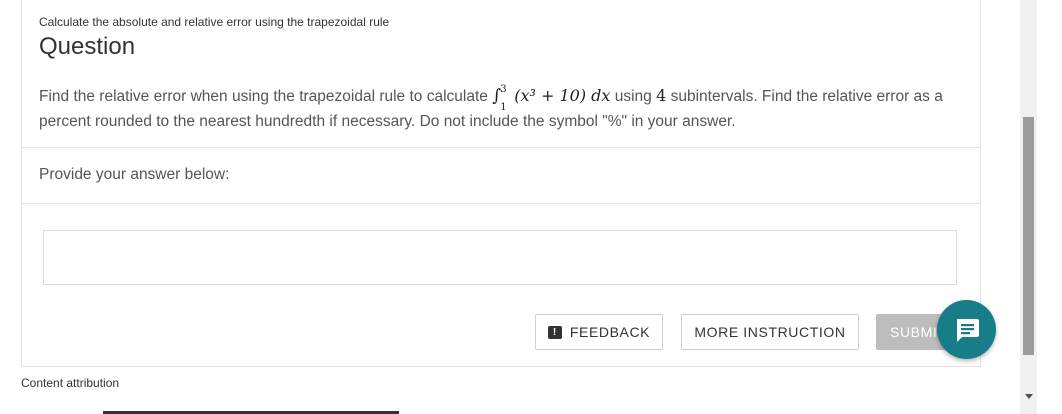  What do you see at coordinates (1029, 396) in the screenshot?
I see `scroll-down-arrow-icon` at bounding box center [1029, 396].